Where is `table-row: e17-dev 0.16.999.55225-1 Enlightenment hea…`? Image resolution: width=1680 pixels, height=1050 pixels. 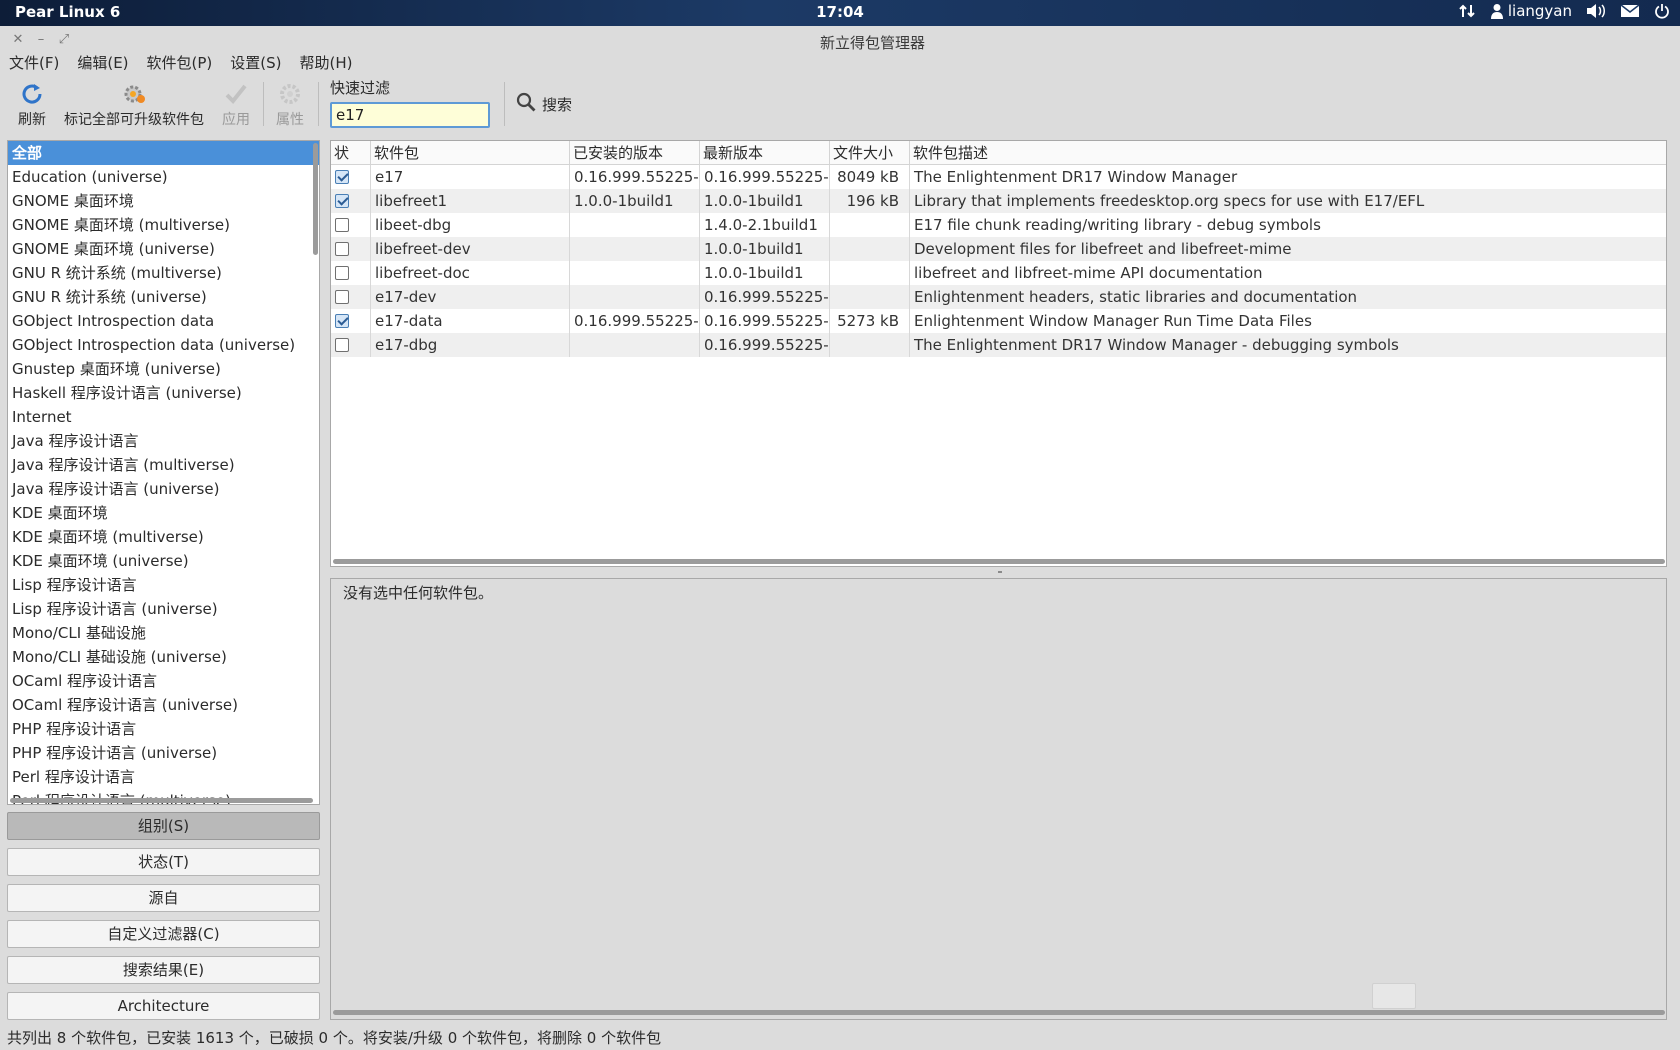
table-row: e17-dev 0.16.999.55225-1 Enlightenment hea… is located at coordinates (998, 297).